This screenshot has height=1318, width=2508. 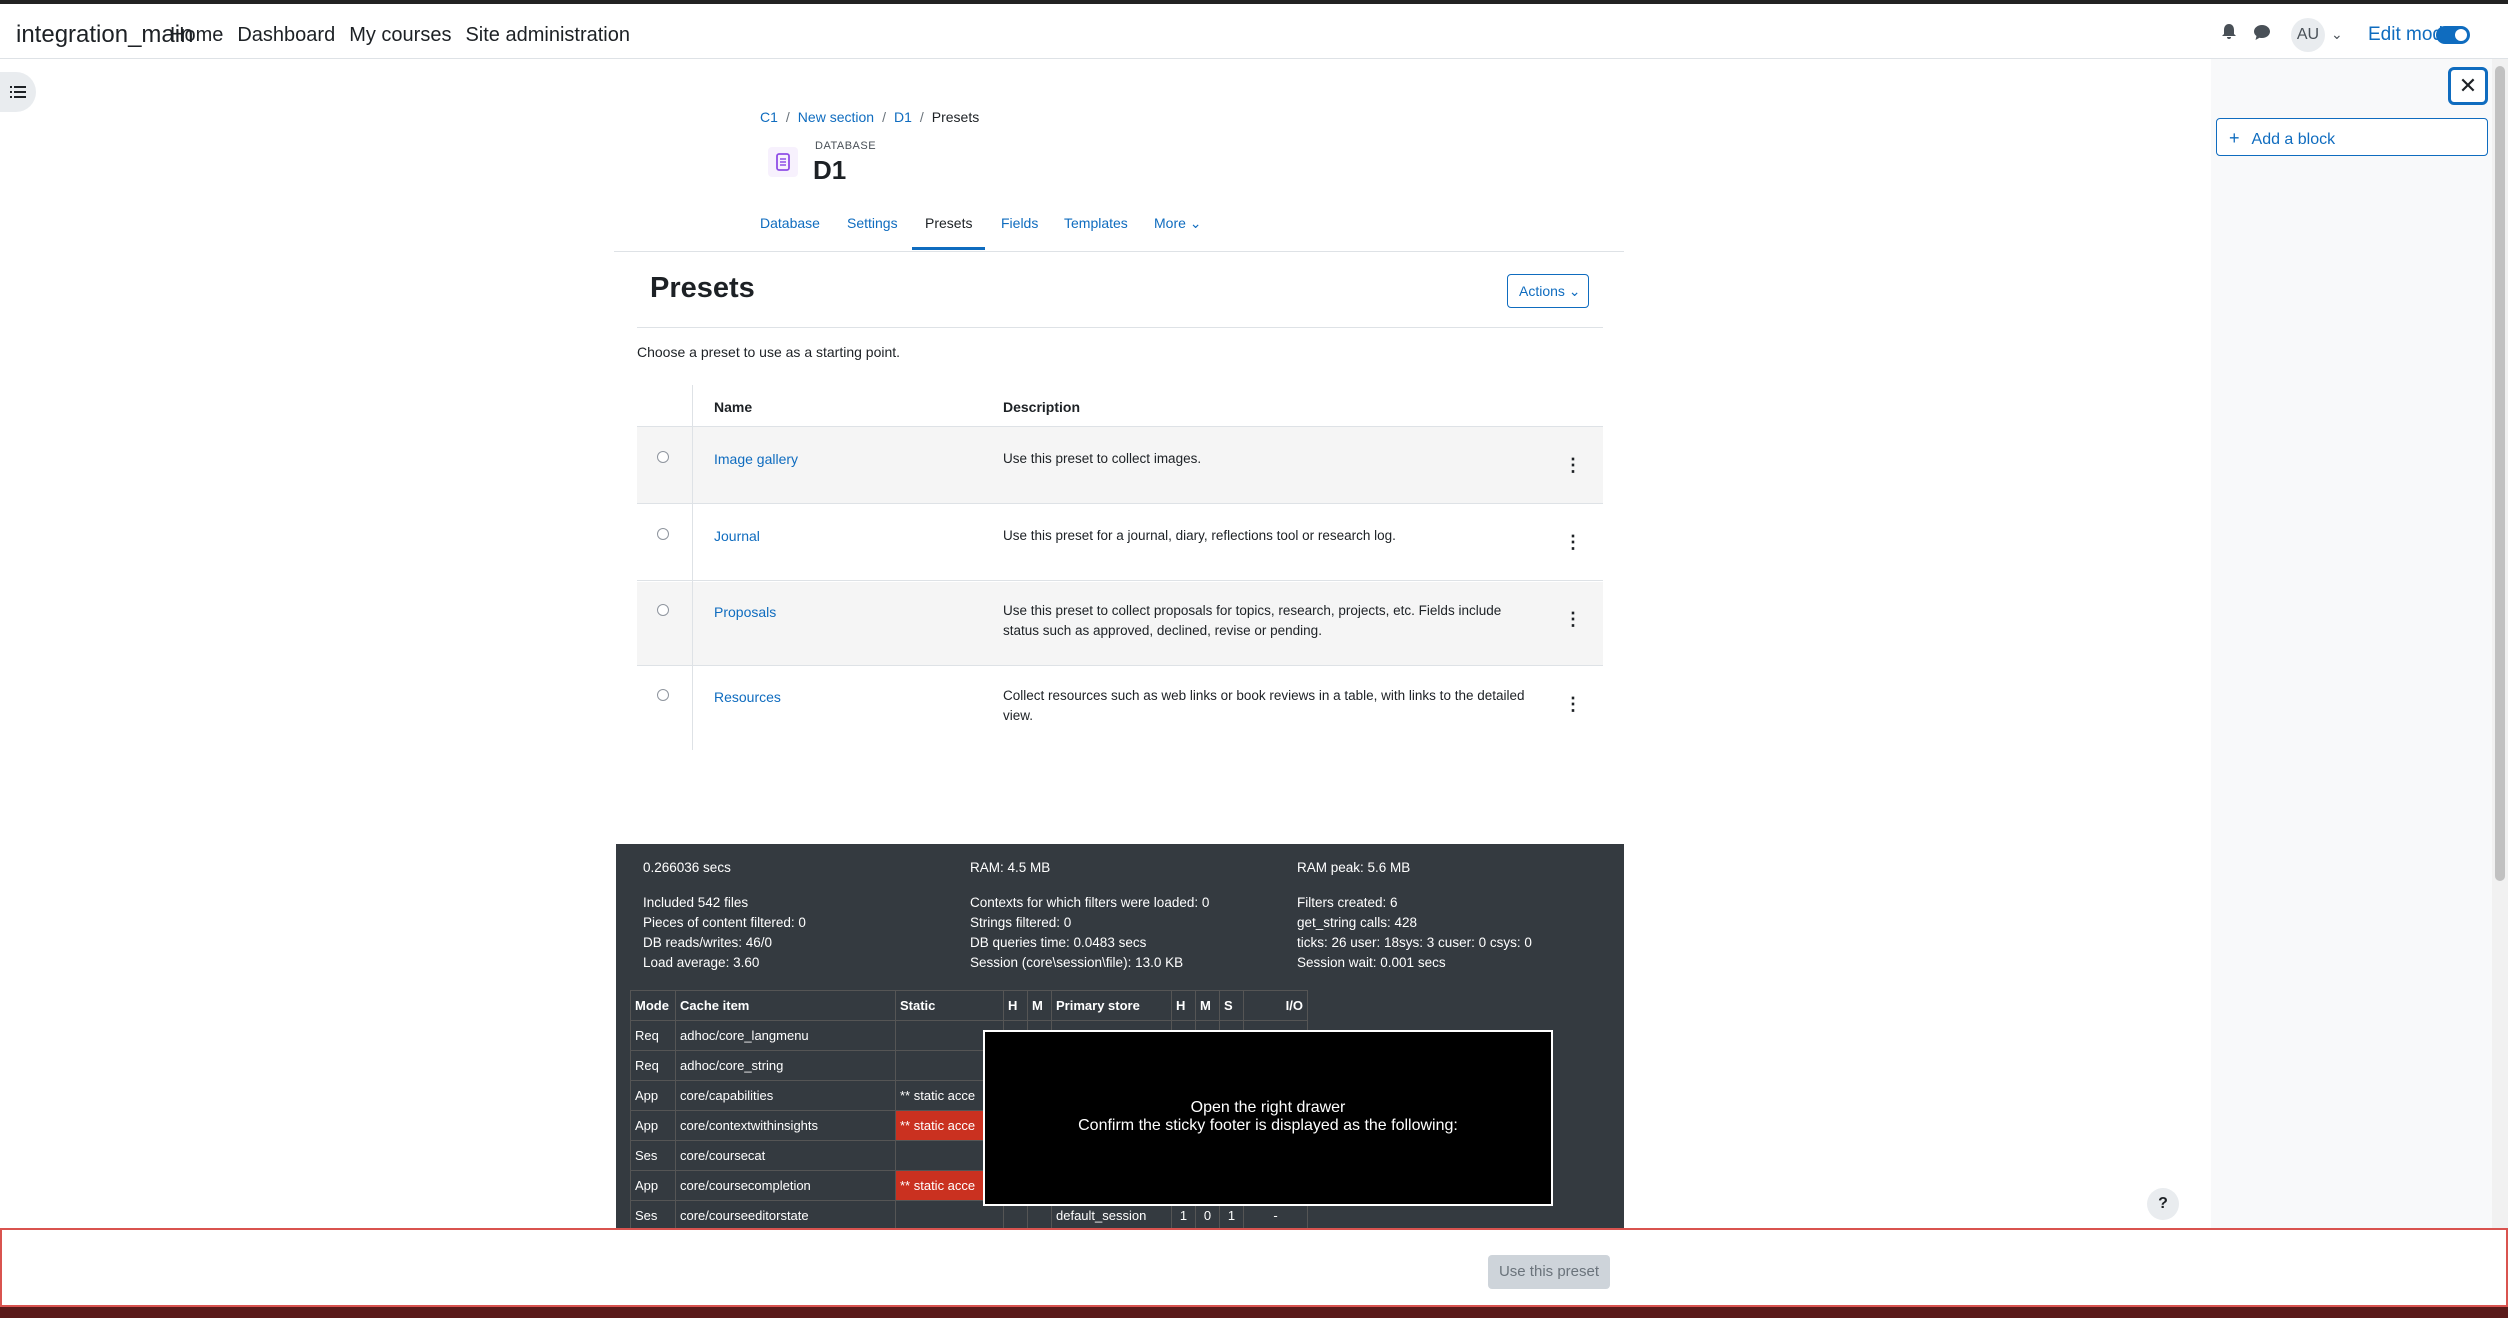 What do you see at coordinates (547, 35) in the screenshot?
I see `nav-link-site-administration: Site administration` at bounding box center [547, 35].